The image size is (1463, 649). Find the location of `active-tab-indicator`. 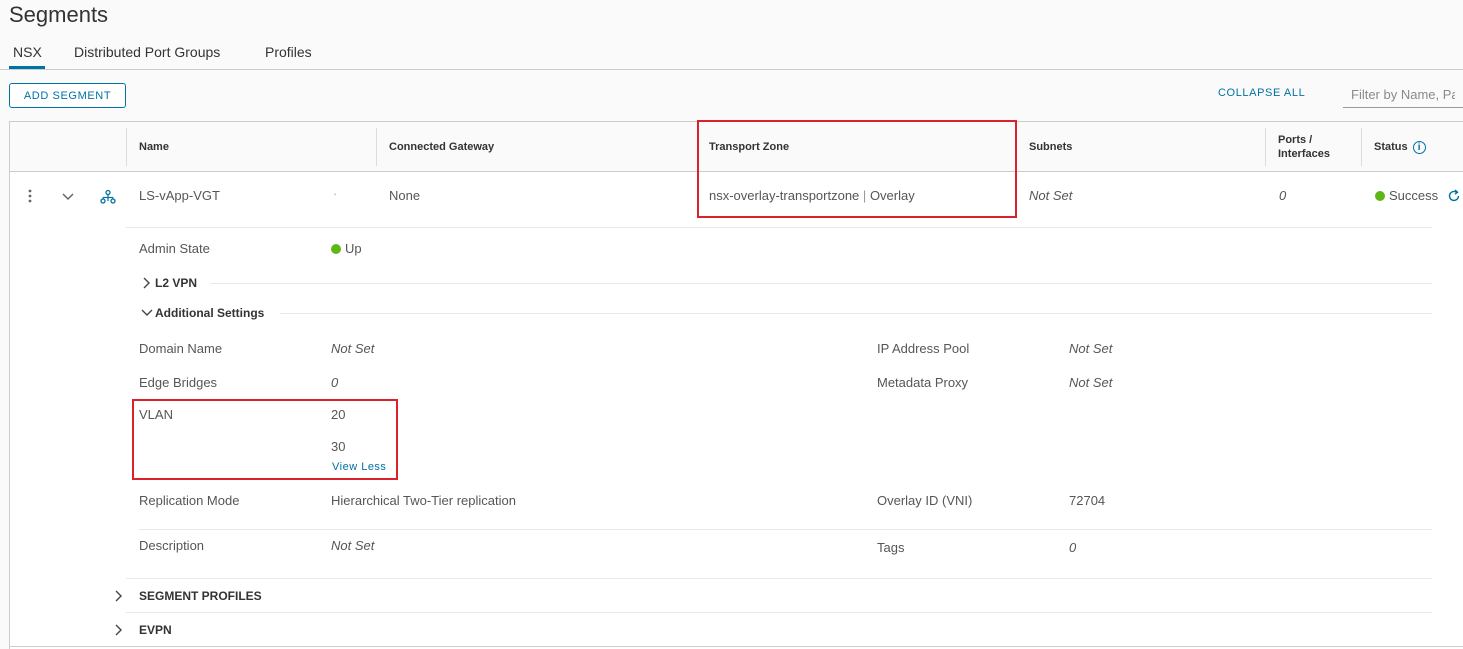

active-tab-indicator is located at coordinates (27, 67).